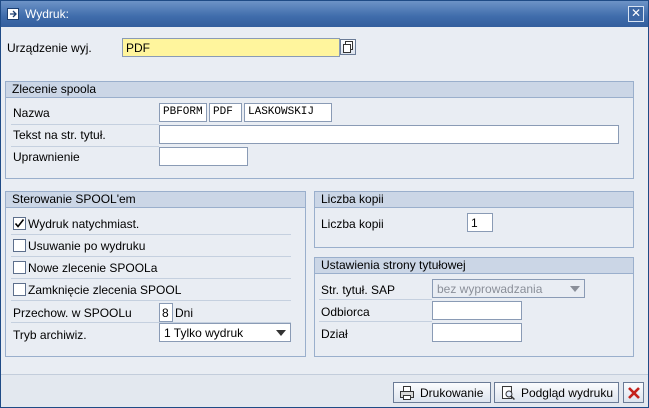 The width and height of the screenshot is (649, 408). Describe the element at coordinates (452, 392) in the screenshot. I see `print-button-label: Drukowanie` at that location.